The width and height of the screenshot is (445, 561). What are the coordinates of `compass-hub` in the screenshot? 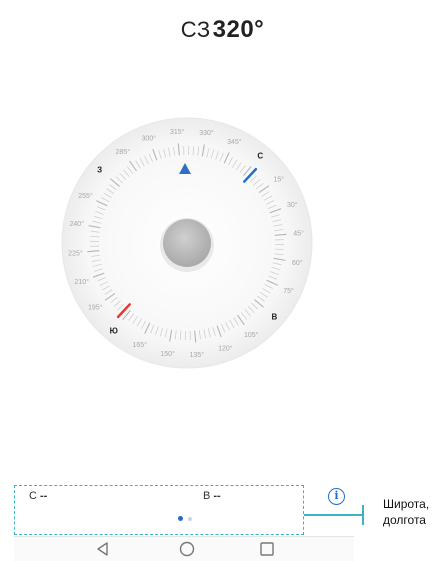 It's located at (187, 243).